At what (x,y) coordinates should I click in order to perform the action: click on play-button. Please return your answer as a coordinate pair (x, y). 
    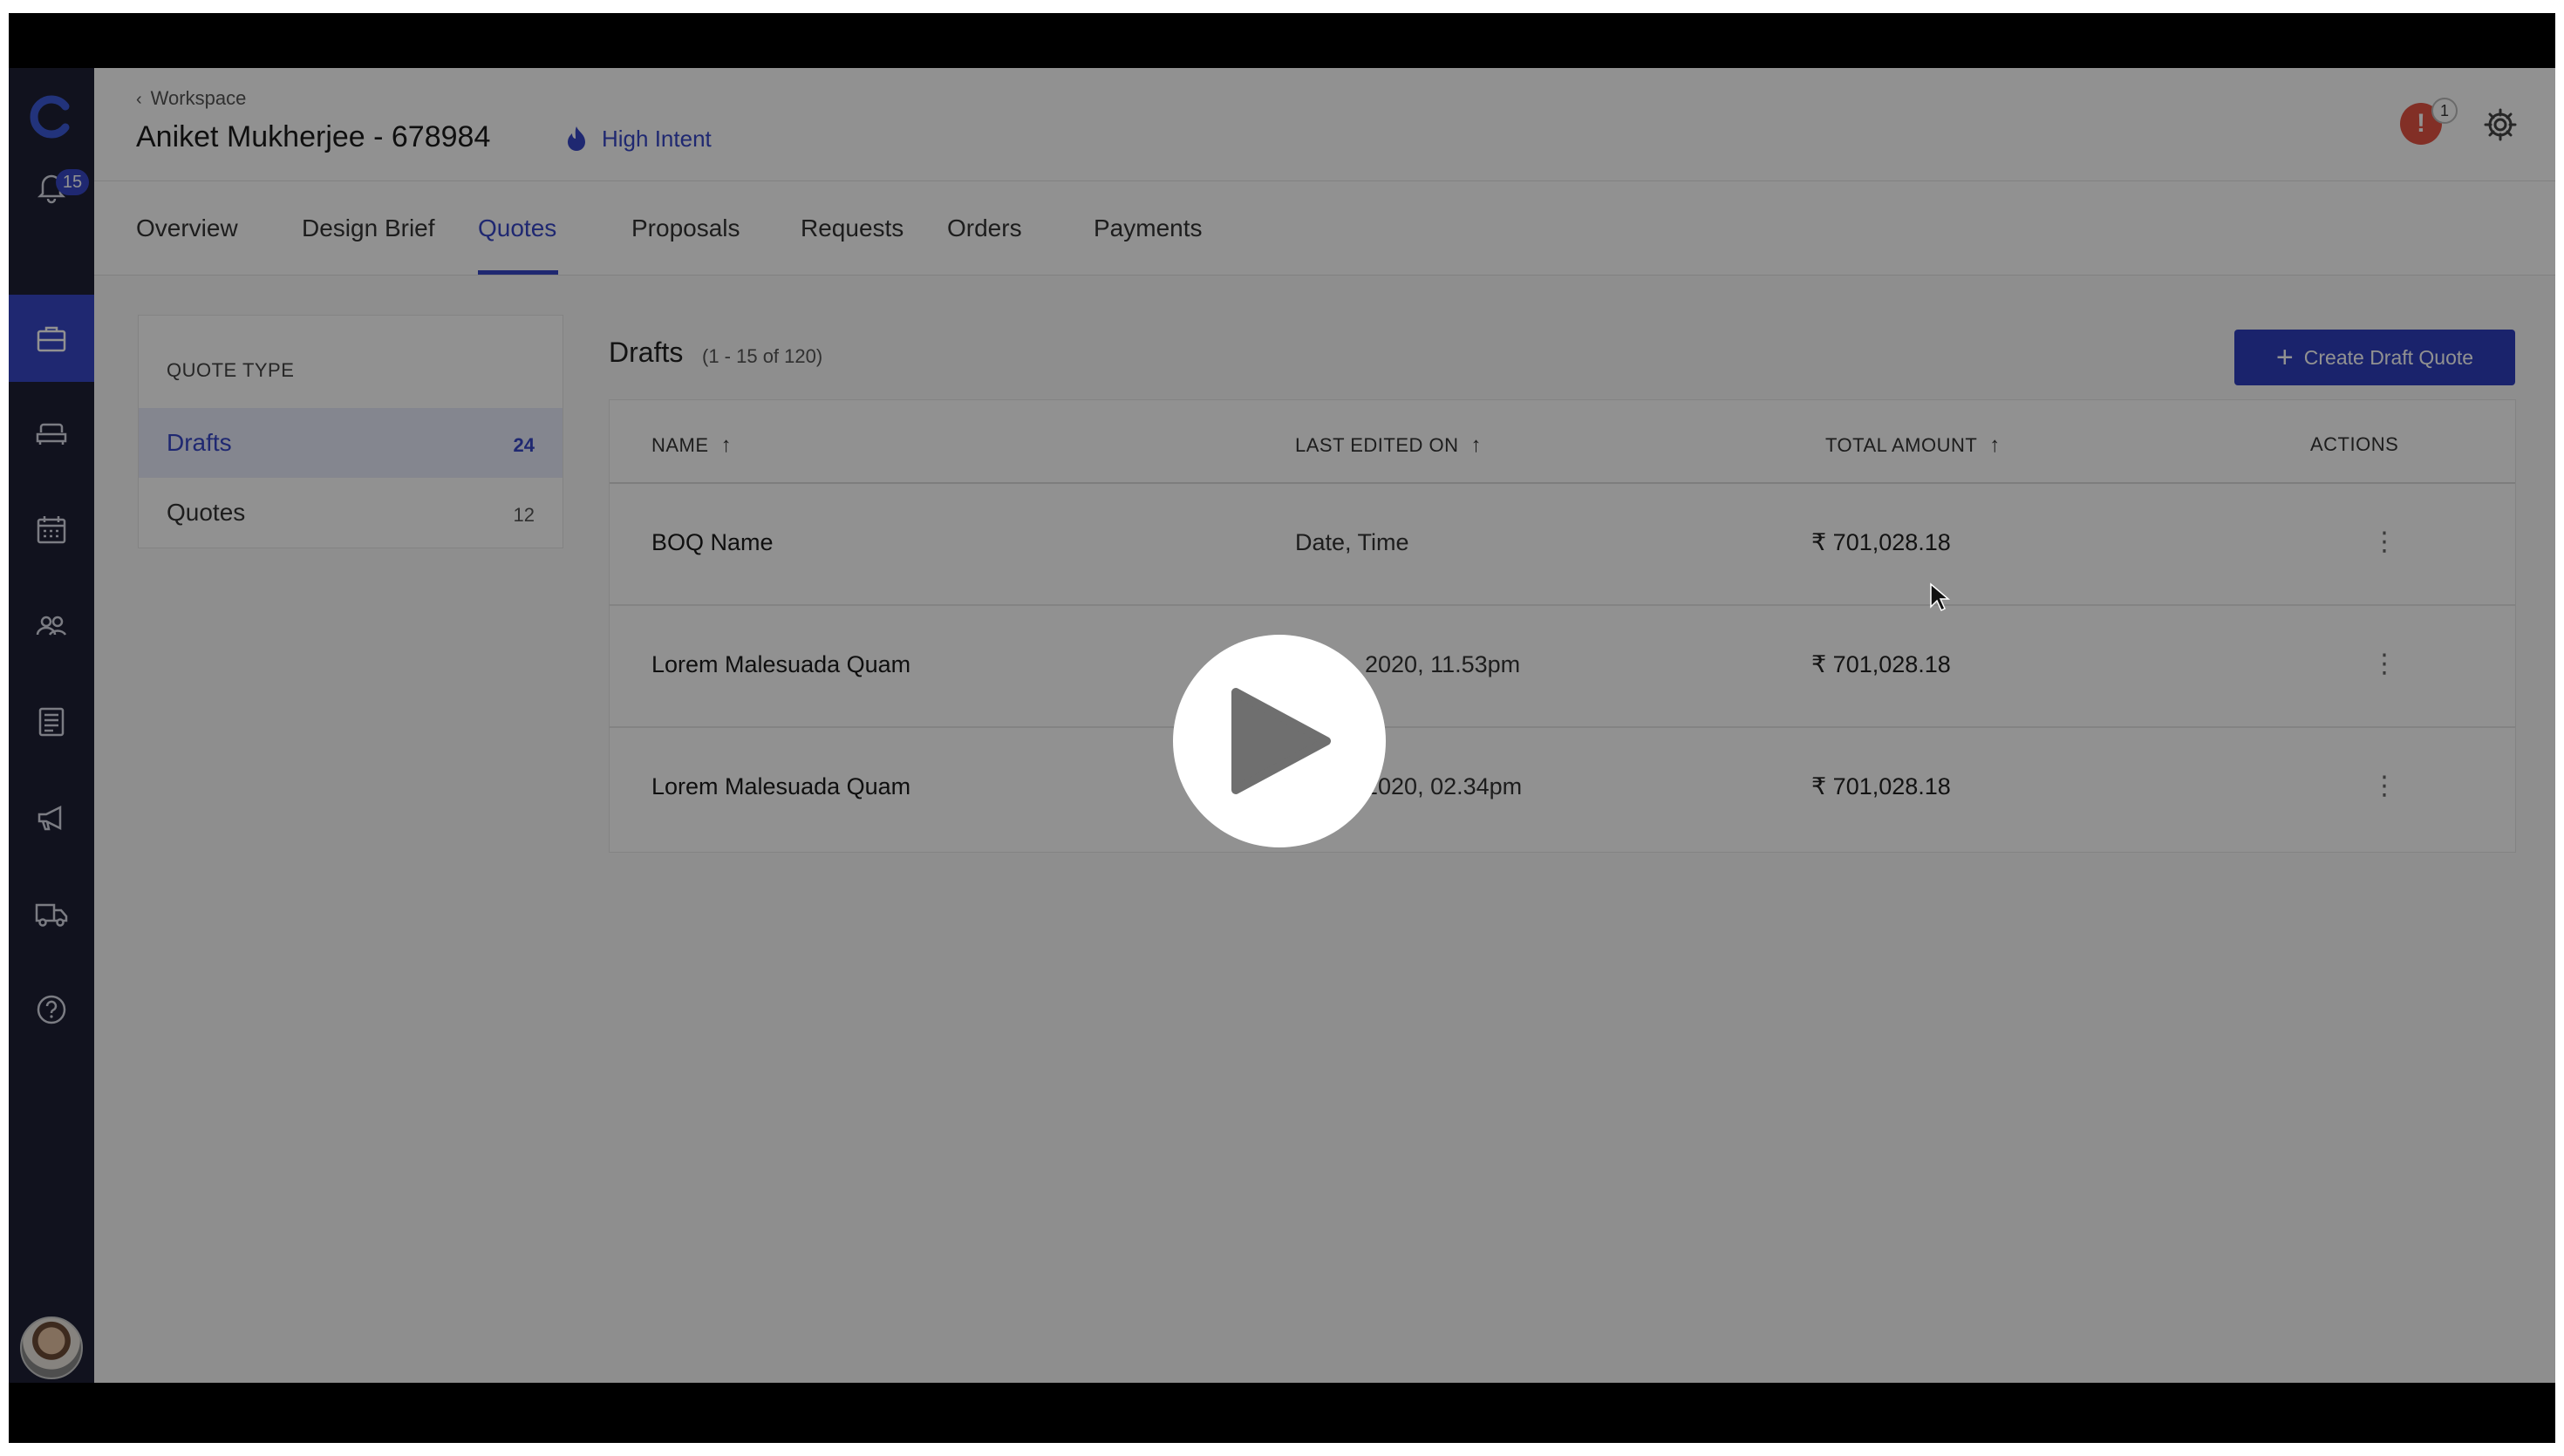
    Looking at the image, I should click on (1279, 741).